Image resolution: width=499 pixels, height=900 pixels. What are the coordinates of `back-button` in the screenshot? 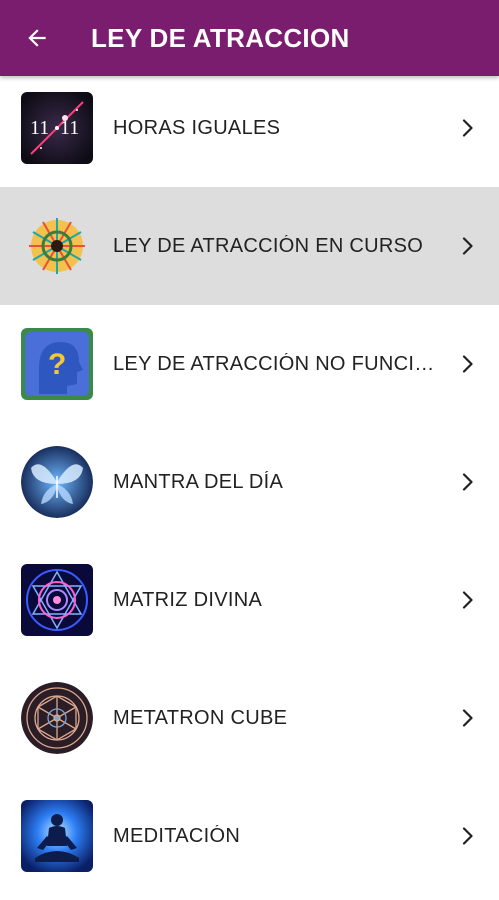 It's located at (37, 38).